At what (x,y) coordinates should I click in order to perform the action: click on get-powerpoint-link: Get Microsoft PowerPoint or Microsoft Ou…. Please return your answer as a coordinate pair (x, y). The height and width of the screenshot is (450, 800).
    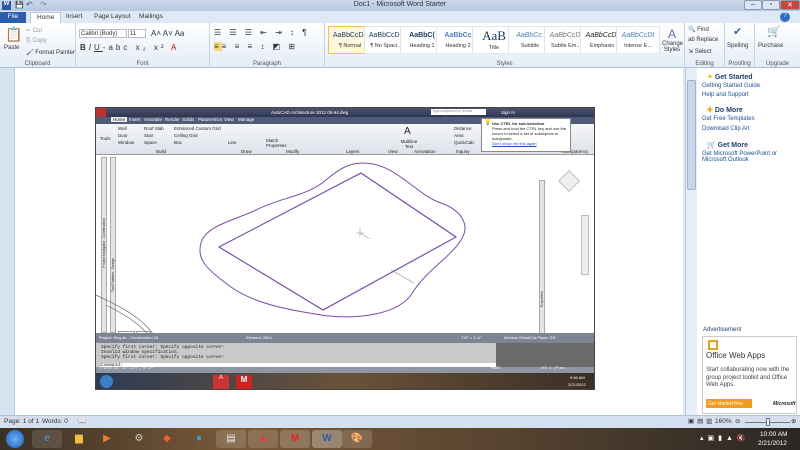
    Looking at the image, I should click on (749, 157).